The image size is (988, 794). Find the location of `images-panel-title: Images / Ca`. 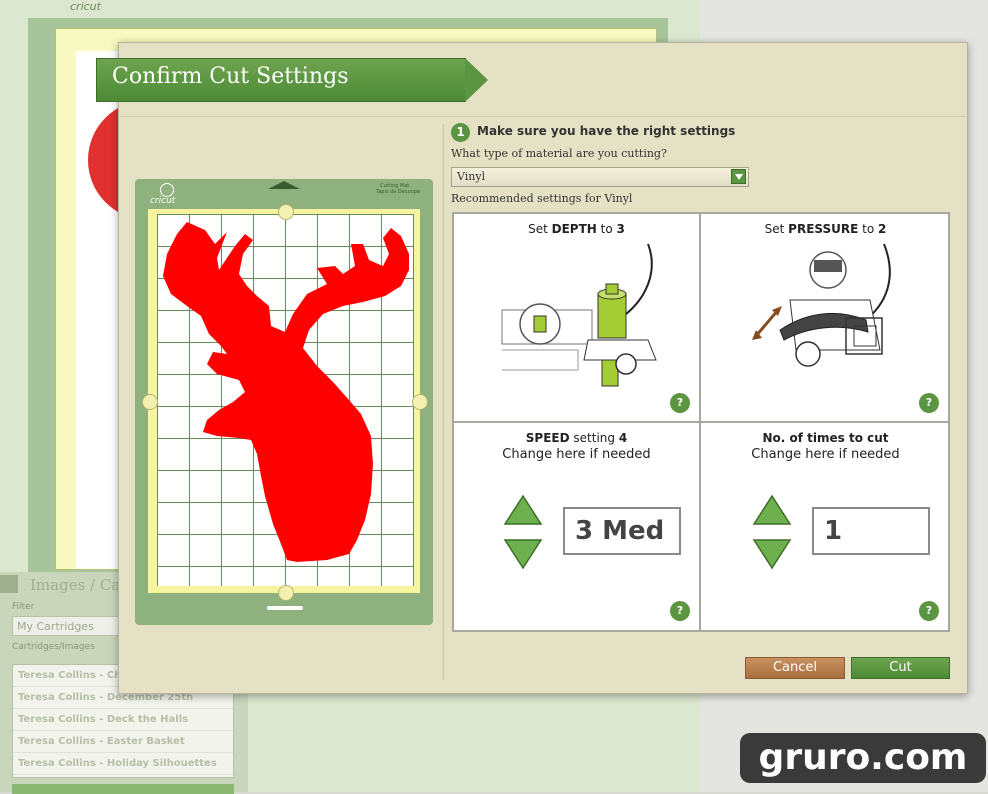

images-panel-title: Images / Ca is located at coordinates (75, 585).